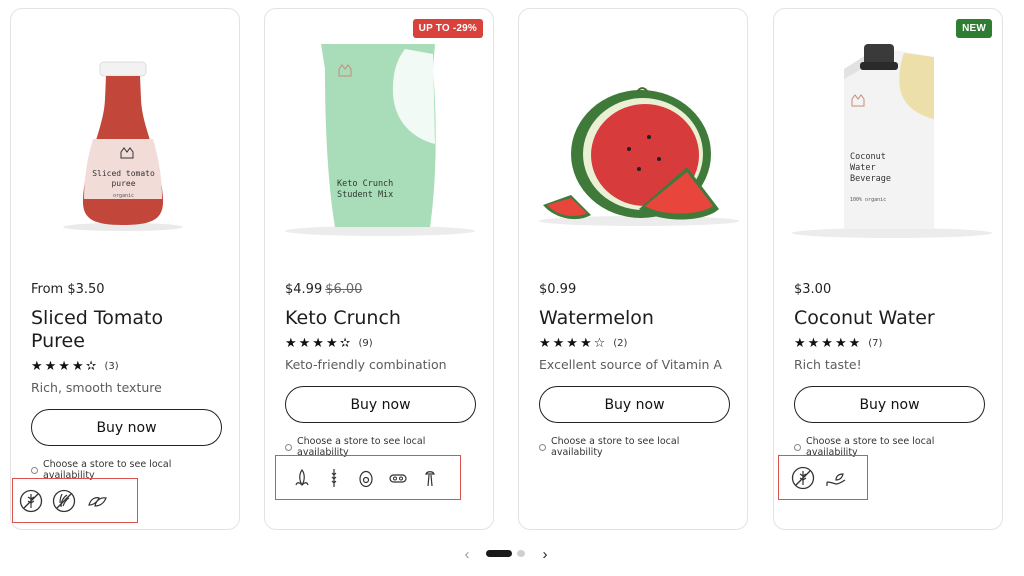 This screenshot has width=1024, height=576. Describe the element at coordinates (380, 289) in the screenshot. I see `price: $4.99 $6.00` at that location.